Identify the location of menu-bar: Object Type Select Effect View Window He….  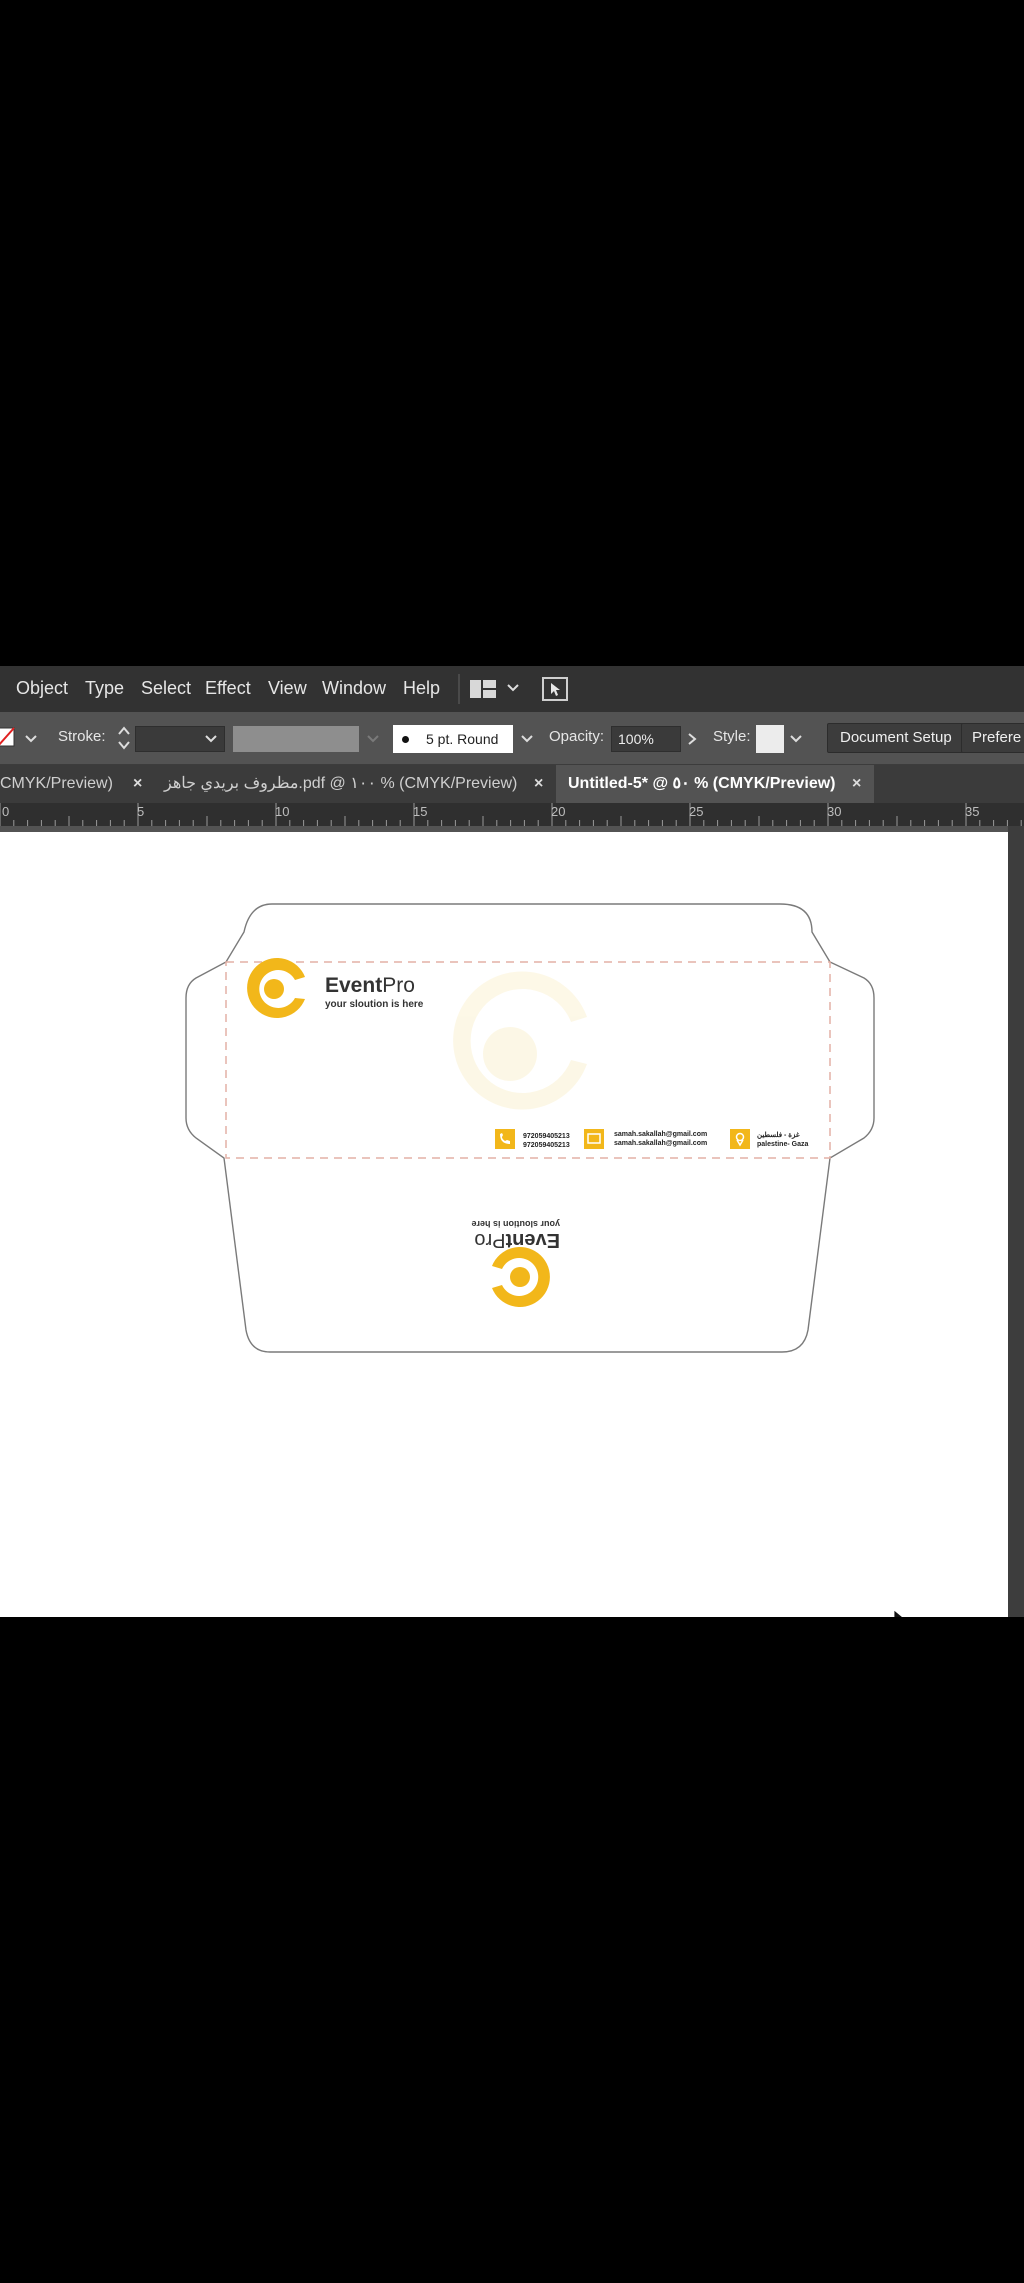
(512, 689).